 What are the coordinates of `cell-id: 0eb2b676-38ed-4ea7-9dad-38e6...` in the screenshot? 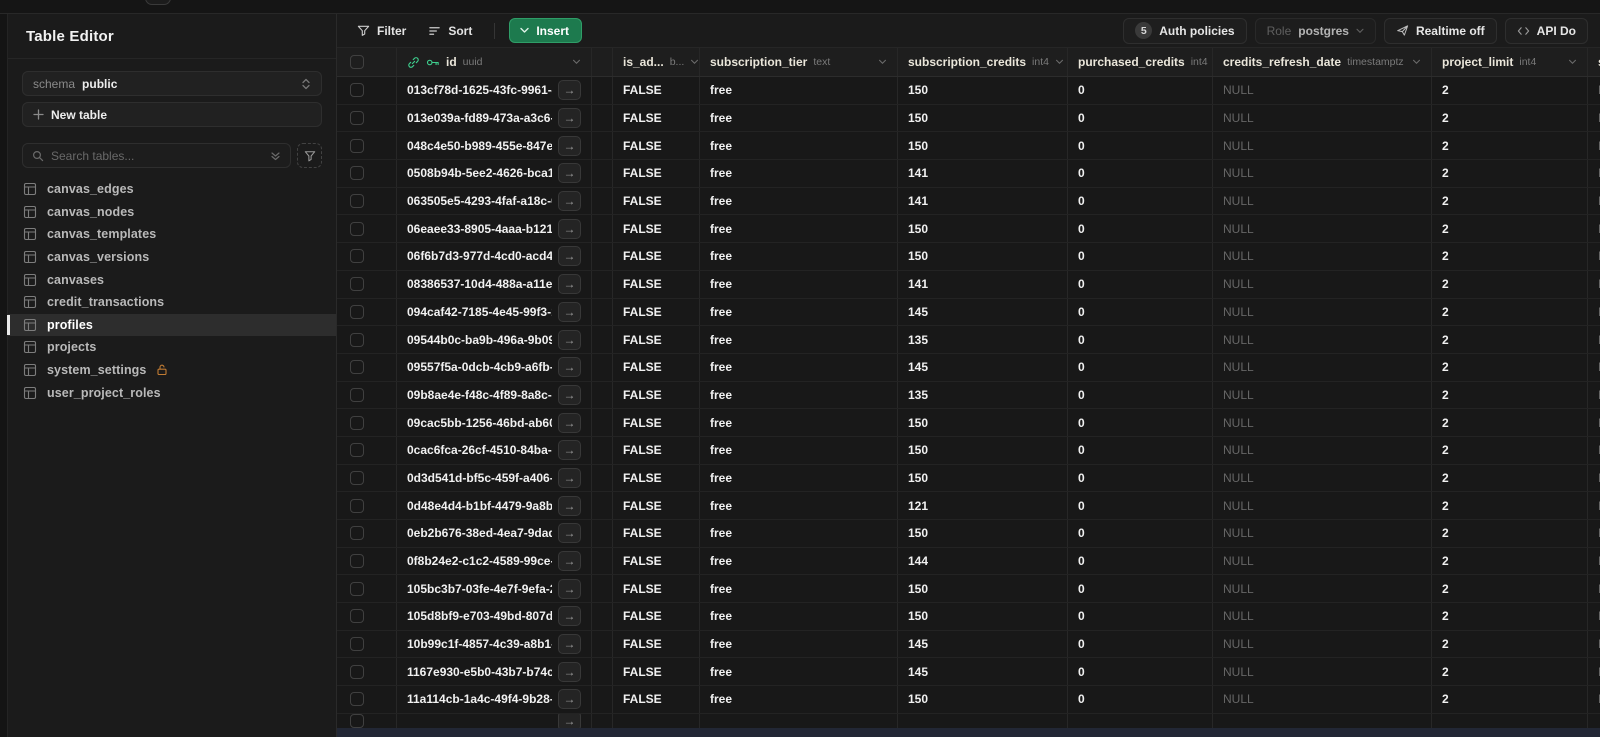 It's located at (479, 533).